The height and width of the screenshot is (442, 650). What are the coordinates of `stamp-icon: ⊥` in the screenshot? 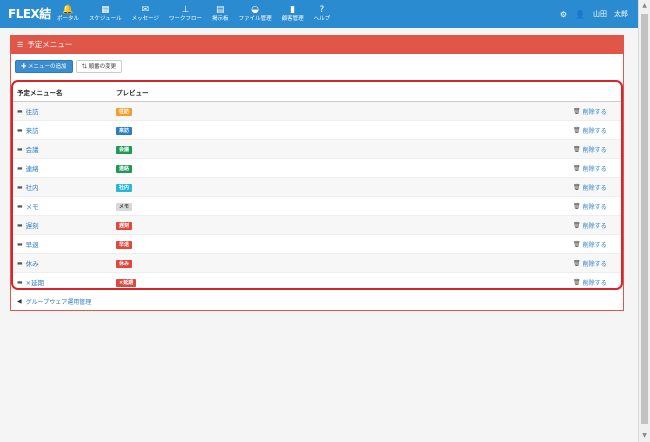 It's located at (185, 10).